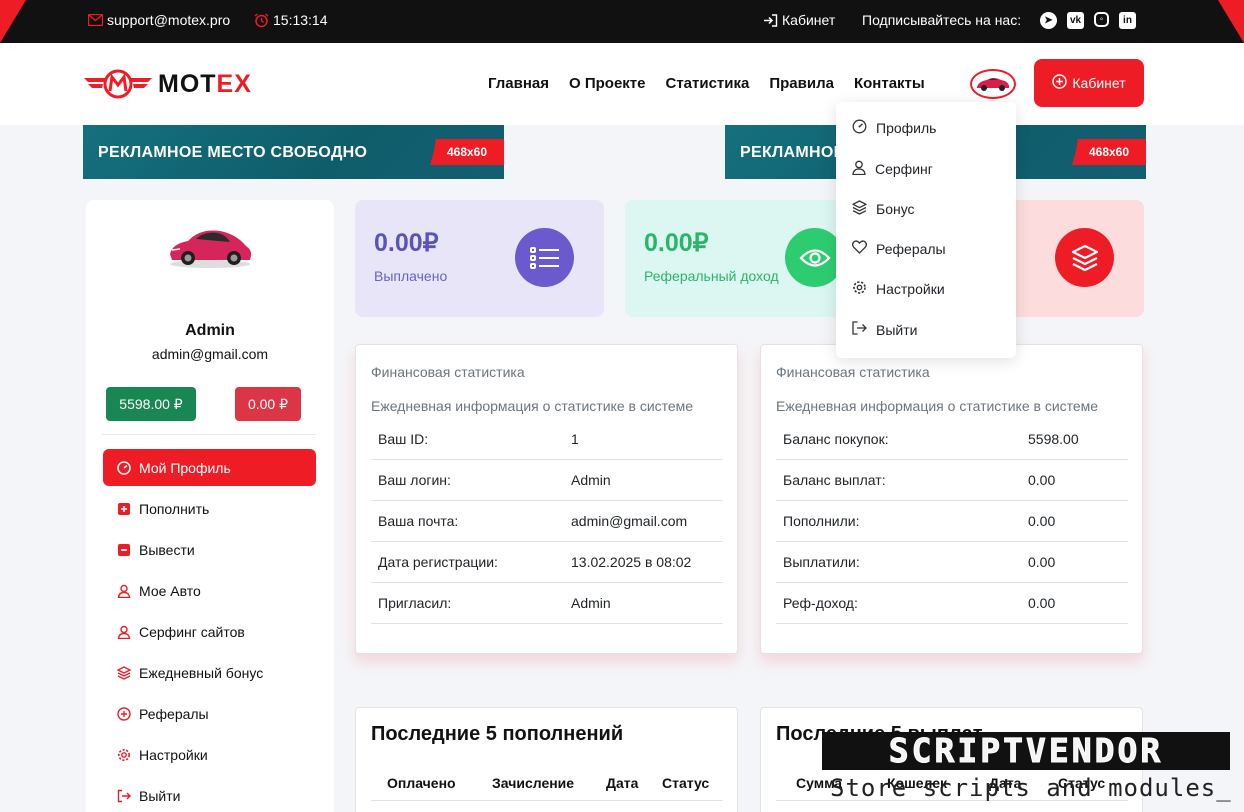  I want to click on cabinet-button-label: Кабинет, so click(1099, 83).